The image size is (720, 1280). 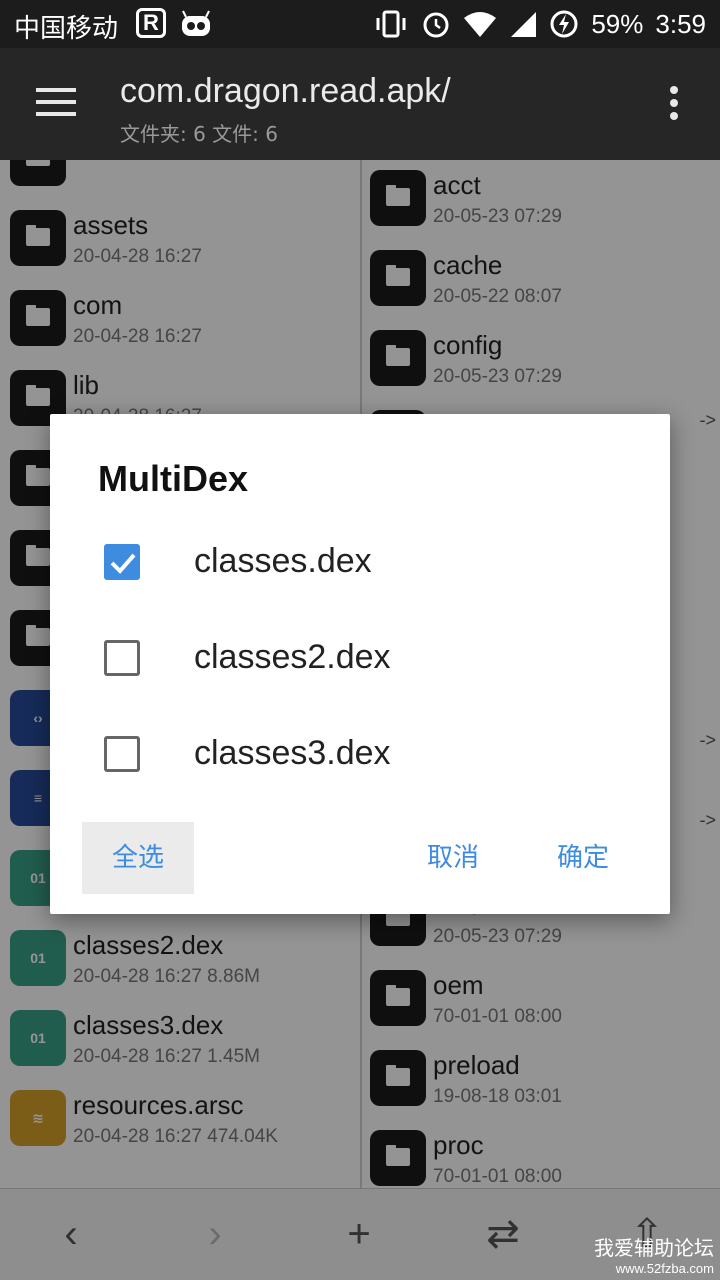 What do you see at coordinates (292, 657) in the screenshot?
I see `dex-option-label: classes2.dex` at bounding box center [292, 657].